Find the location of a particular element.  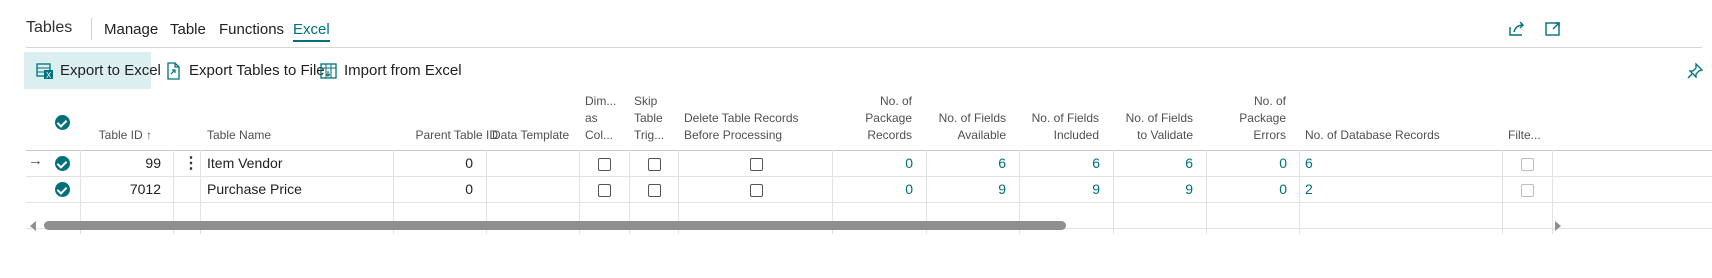

select-all-checkmark-icon is located at coordinates (62, 122).